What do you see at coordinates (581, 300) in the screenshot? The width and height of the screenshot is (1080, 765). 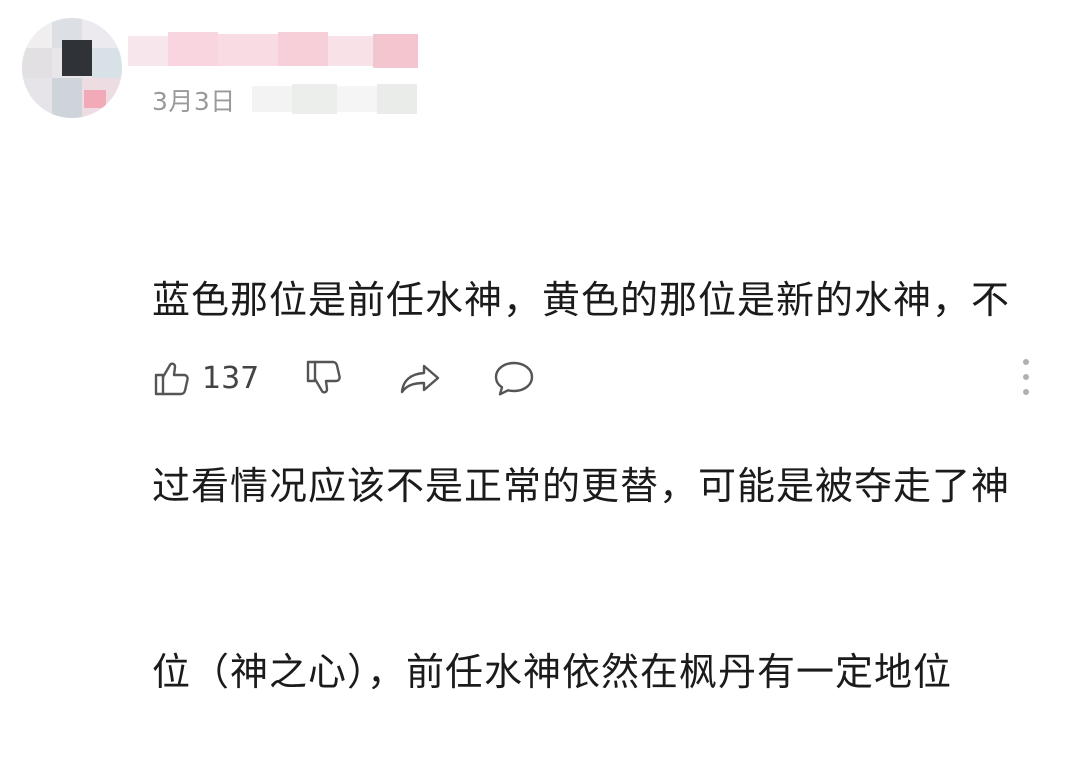 I see `comment-line: 蓝色那位是前任水神，黄色的那位是新的水神，不` at bounding box center [581, 300].